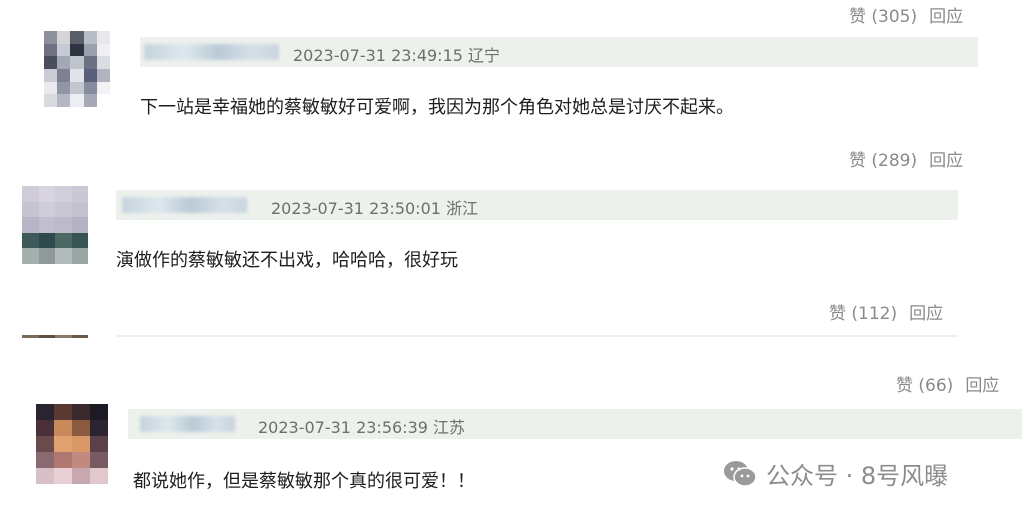 This screenshot has width=1024, height=514. Describe the element at coordinates (375, 208) in the screenshot. I see `comment-meta: 2023-07-31 23:50:01 浙江` at that location.